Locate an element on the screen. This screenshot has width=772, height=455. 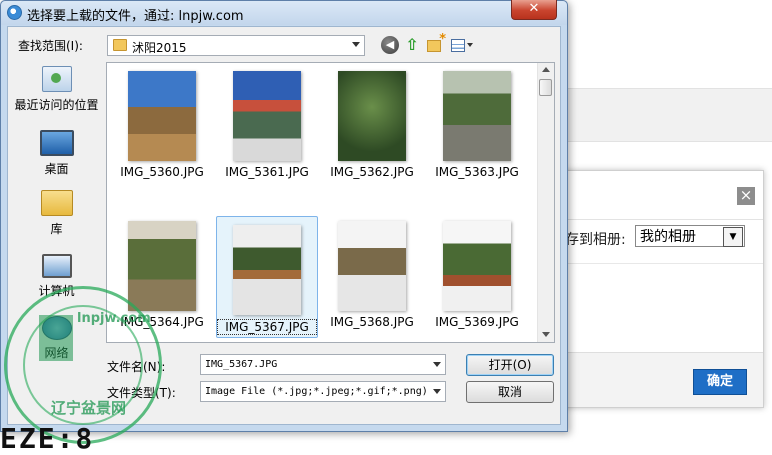
place-libraries: 库 is located at coordinates (56, 213).